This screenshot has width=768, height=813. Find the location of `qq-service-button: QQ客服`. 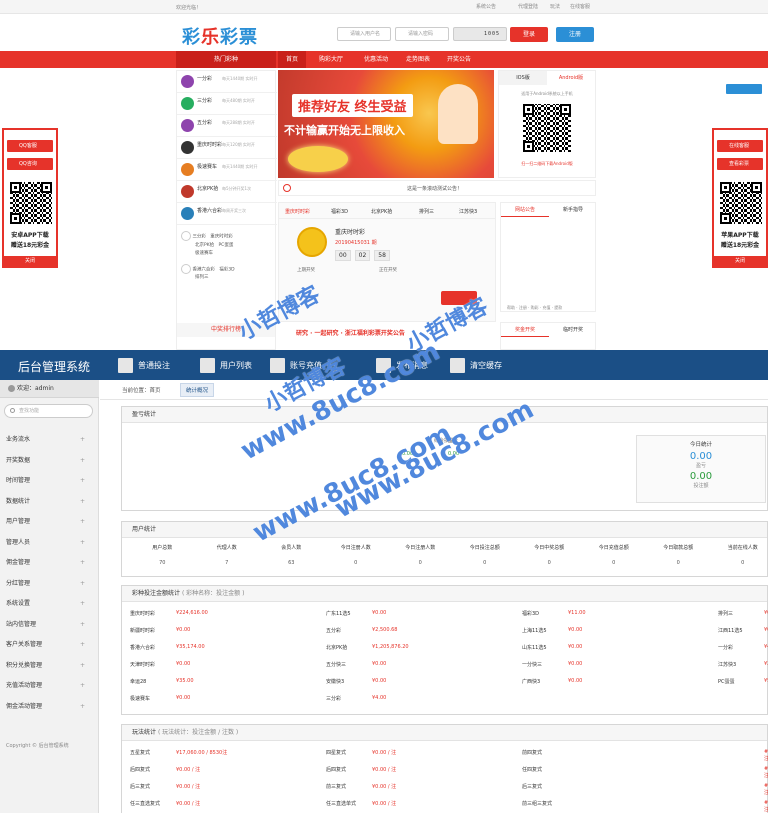

qq-service-button: QQ客服 is located at coordinates (30, 146).